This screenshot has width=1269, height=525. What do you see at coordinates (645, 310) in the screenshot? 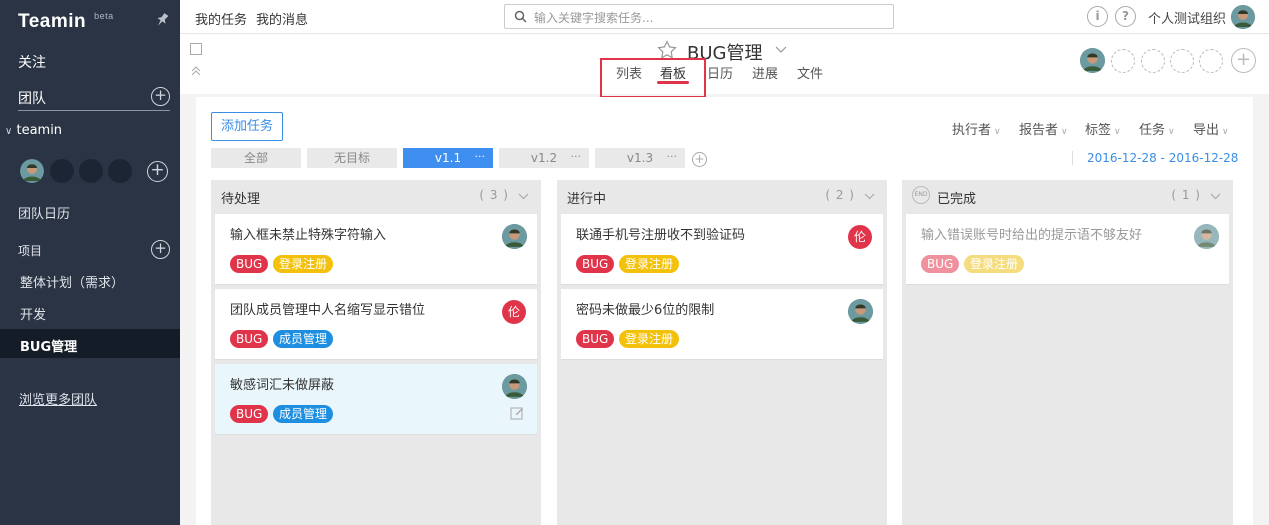
I see `task-title: 密码未做最少6位的限制` at bounding box center [645, 310].